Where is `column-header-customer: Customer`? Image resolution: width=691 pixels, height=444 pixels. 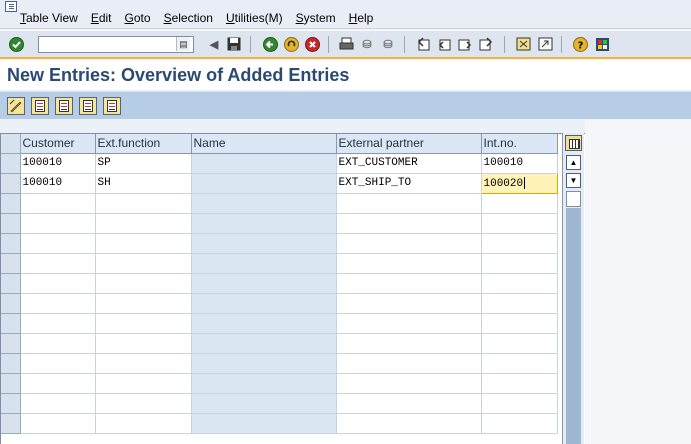 column-header-customer: Customer is located at coordinates (58, 144).